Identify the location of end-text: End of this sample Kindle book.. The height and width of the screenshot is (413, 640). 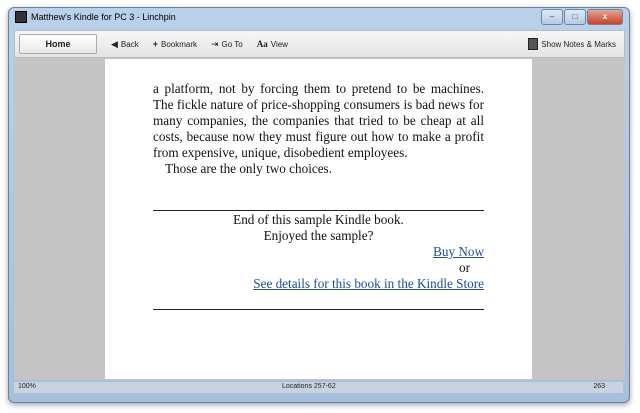
(318, 219).